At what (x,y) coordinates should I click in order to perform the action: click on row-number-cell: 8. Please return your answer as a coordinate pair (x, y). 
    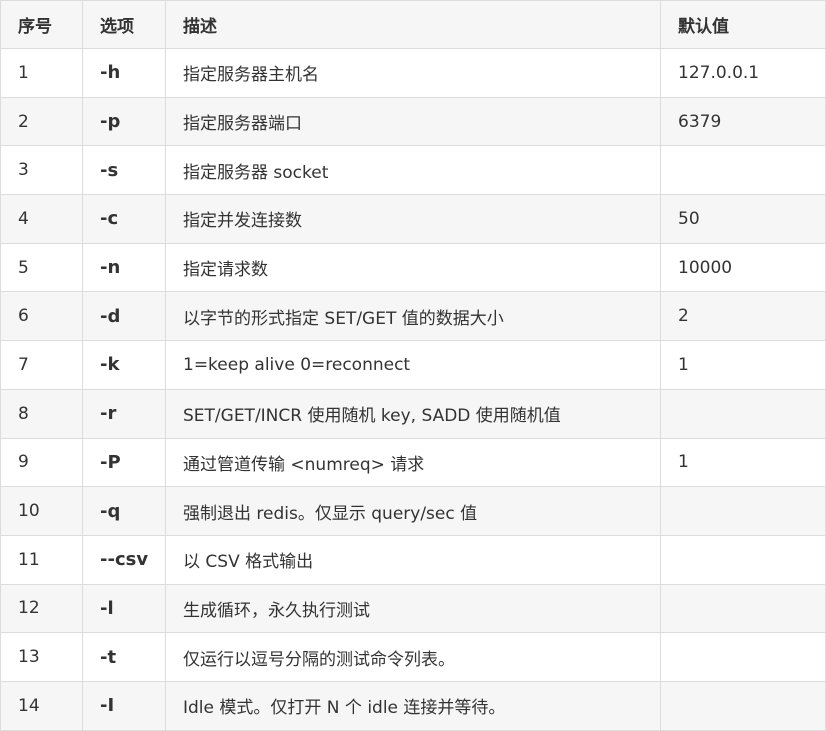
    Looking at the image, I should click on (41, 413).